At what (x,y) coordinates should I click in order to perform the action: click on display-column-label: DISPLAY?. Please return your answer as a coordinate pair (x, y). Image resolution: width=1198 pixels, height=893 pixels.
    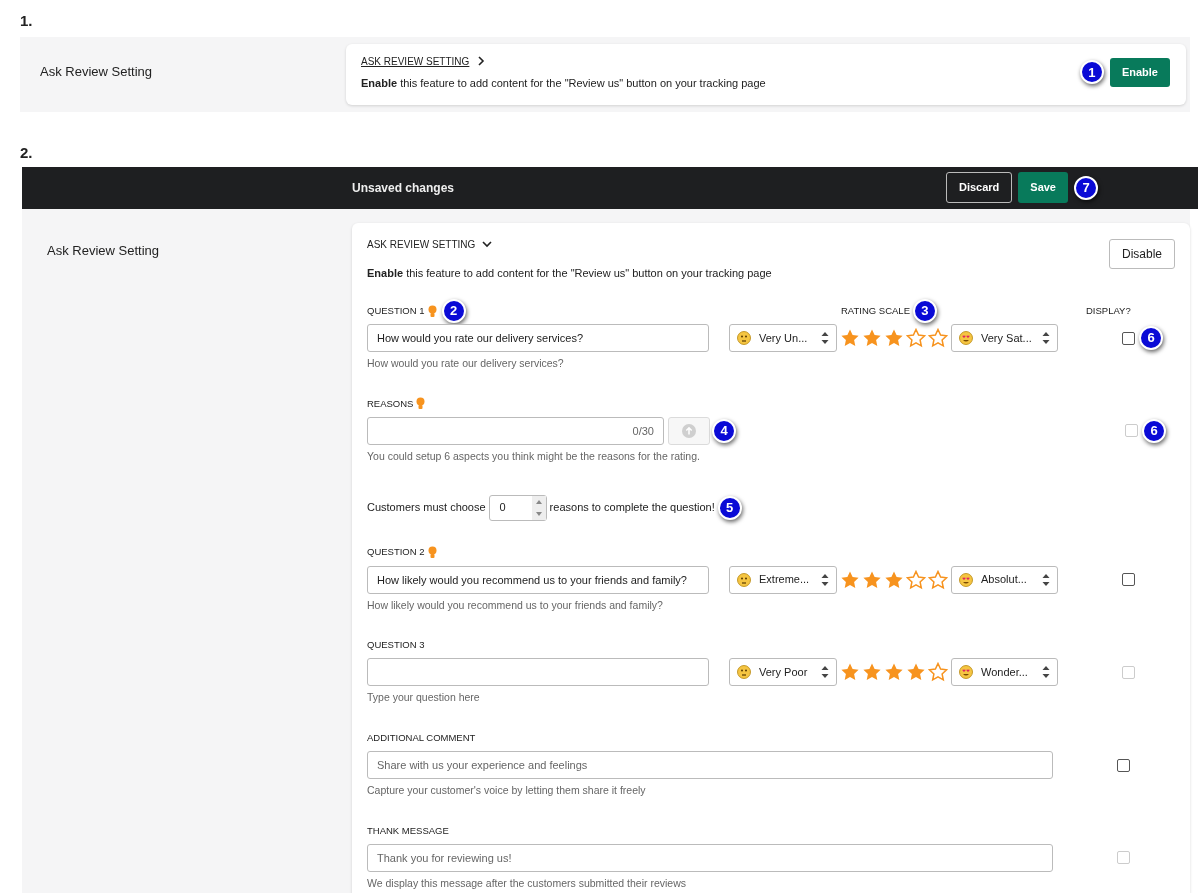
    Looking at the image, I should click on (1108, 310).